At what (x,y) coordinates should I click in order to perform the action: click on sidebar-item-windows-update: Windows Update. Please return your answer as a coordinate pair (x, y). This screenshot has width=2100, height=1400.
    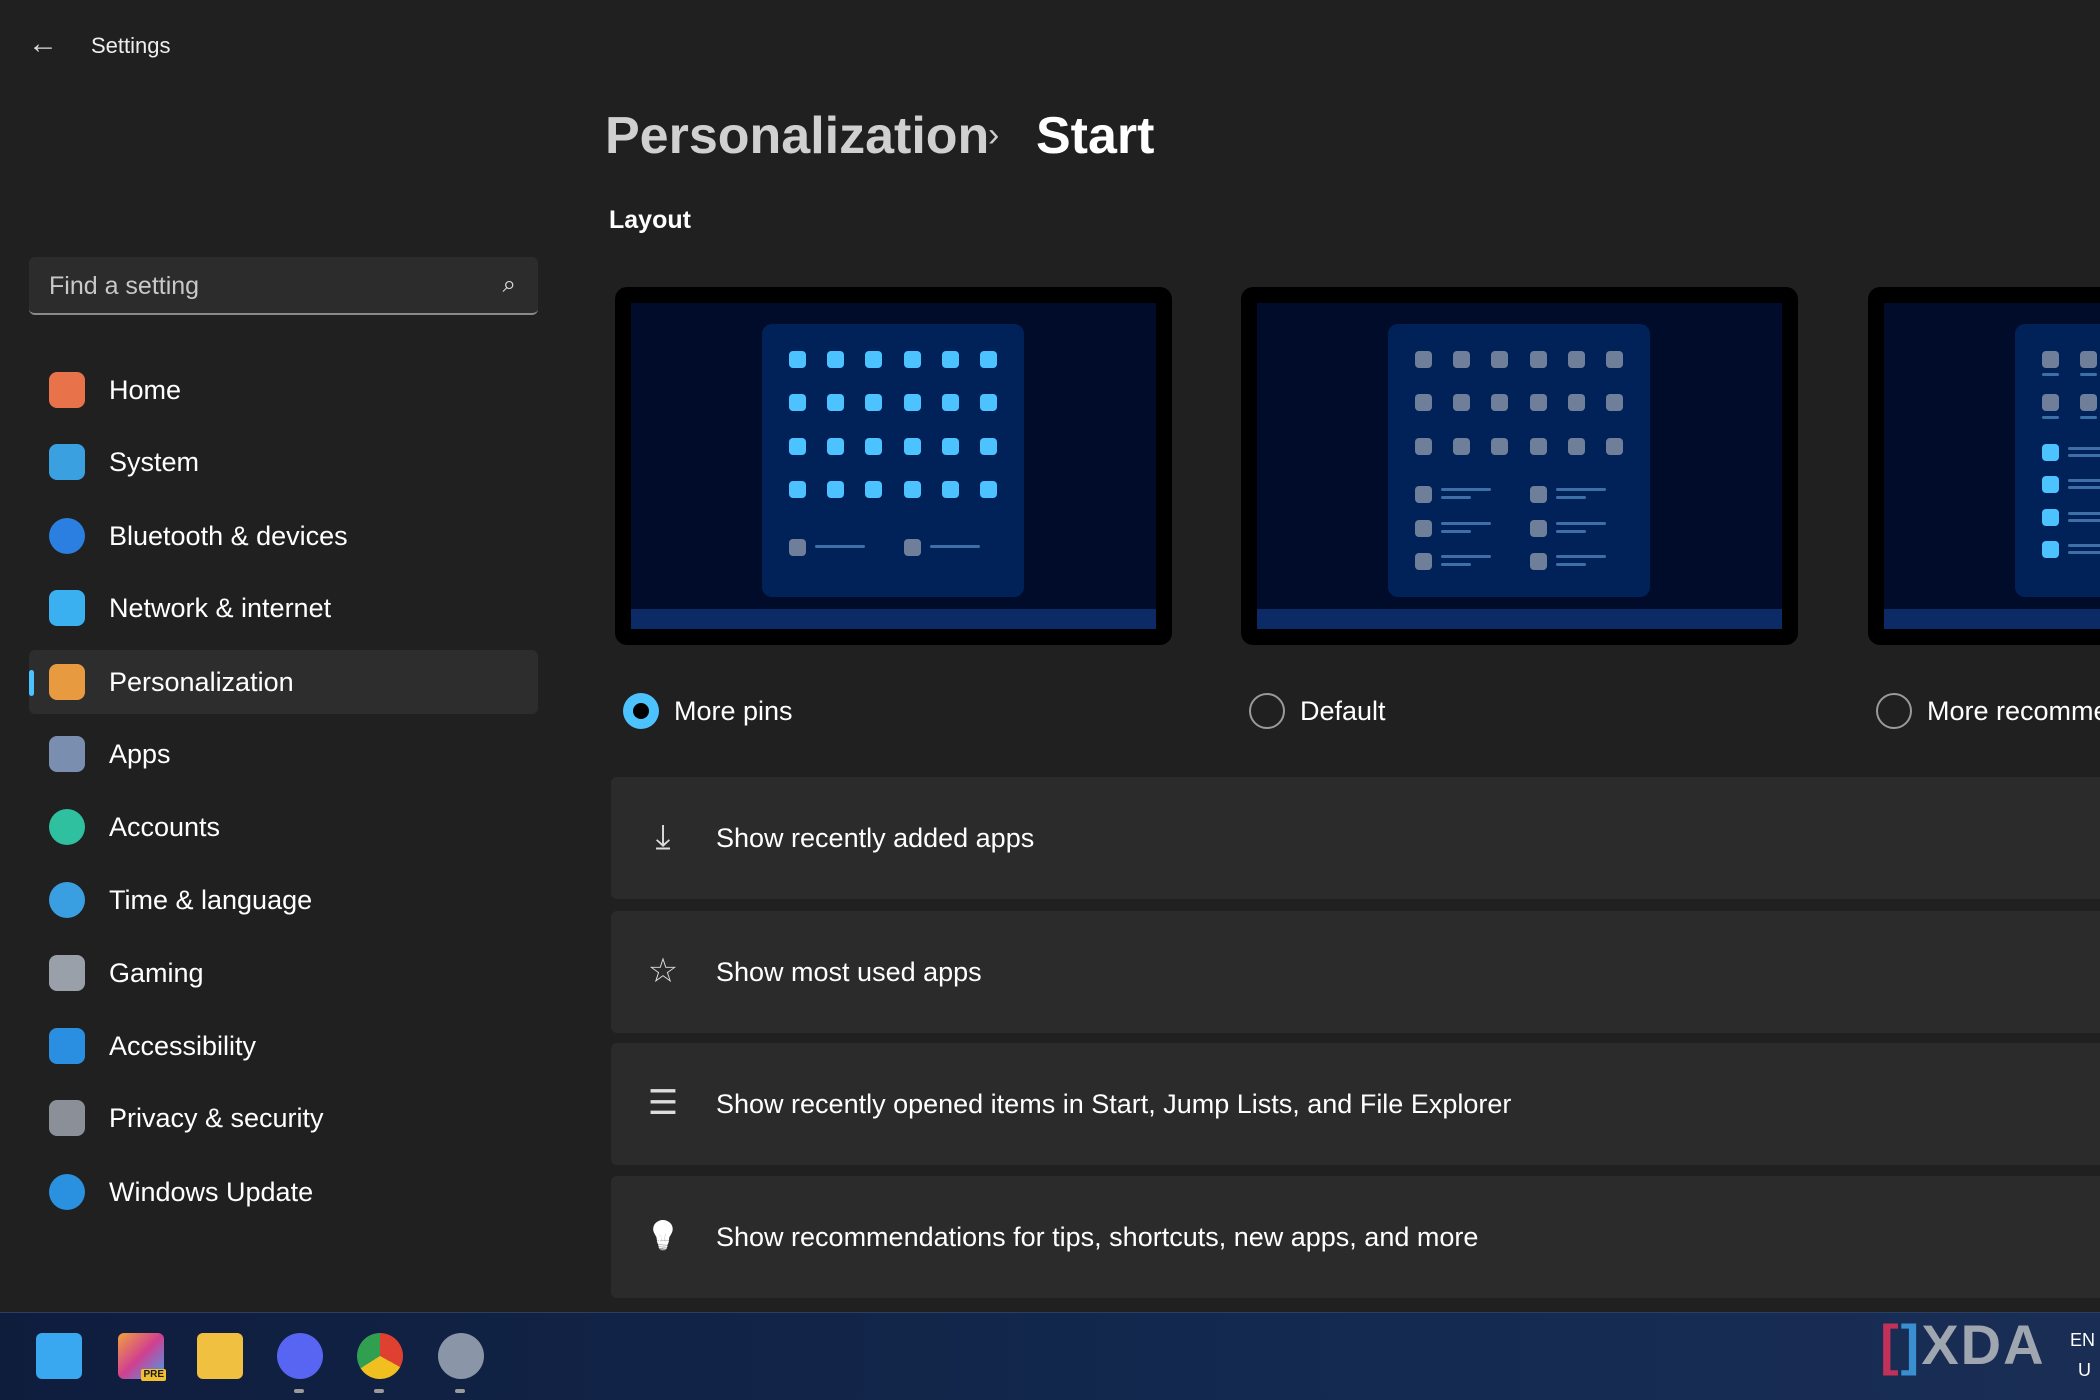
    Looking at the image, I should click on (283, 1192).